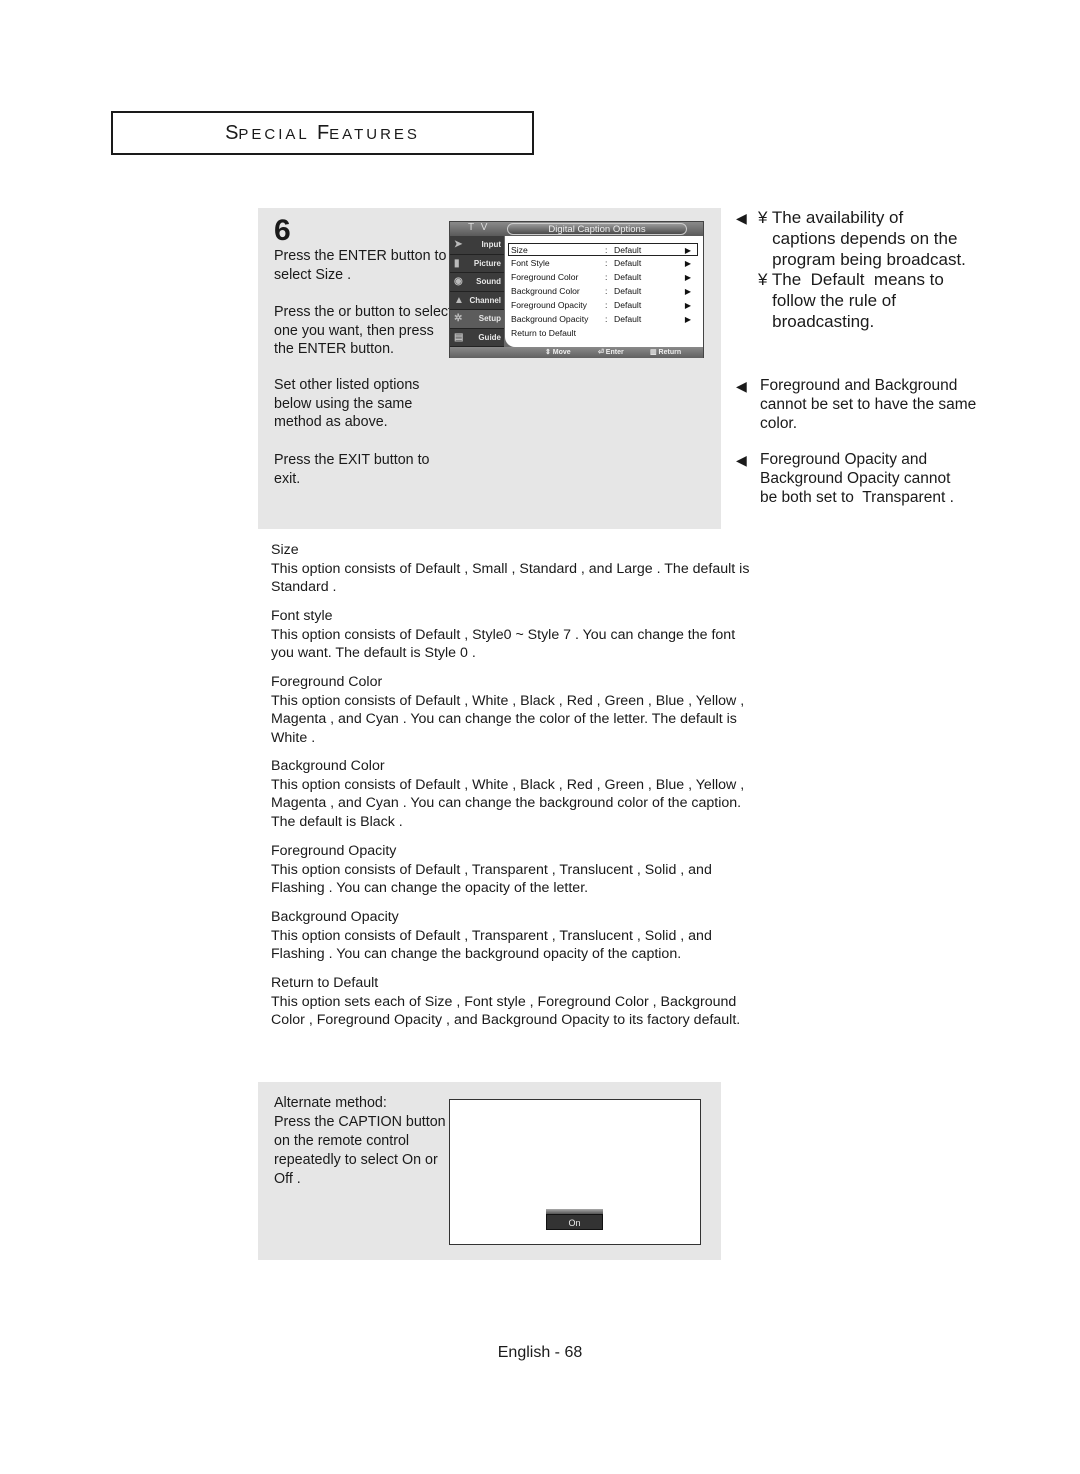 The width and height of the screenshot is (1080, 1474). What do you see at coordinates (360, 265) in the screenshot?
I see `step-instruction-1: Press the ENTER button to select Size .` at bounding box center [360, 265].